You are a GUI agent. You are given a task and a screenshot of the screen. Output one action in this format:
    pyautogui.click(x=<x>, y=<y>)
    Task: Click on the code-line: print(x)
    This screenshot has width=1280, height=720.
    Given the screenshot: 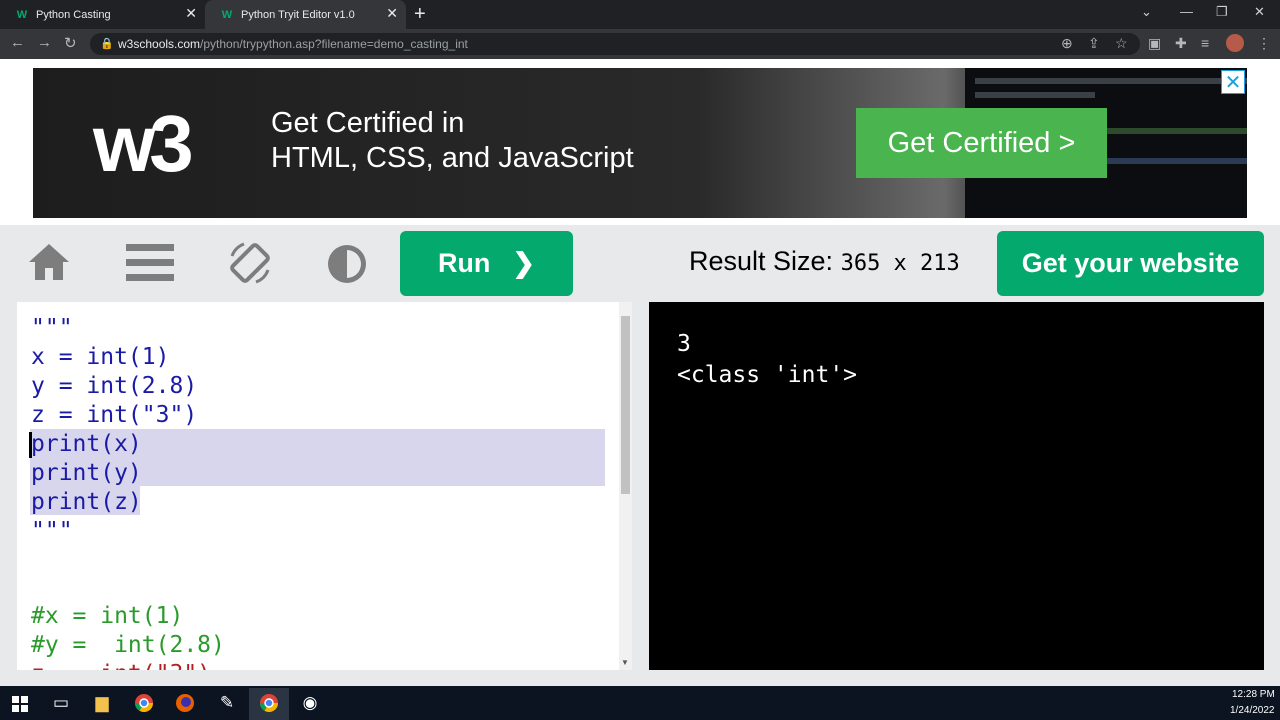 What is the action you would take?
    pyautogui.click(x=86, y=444)
    